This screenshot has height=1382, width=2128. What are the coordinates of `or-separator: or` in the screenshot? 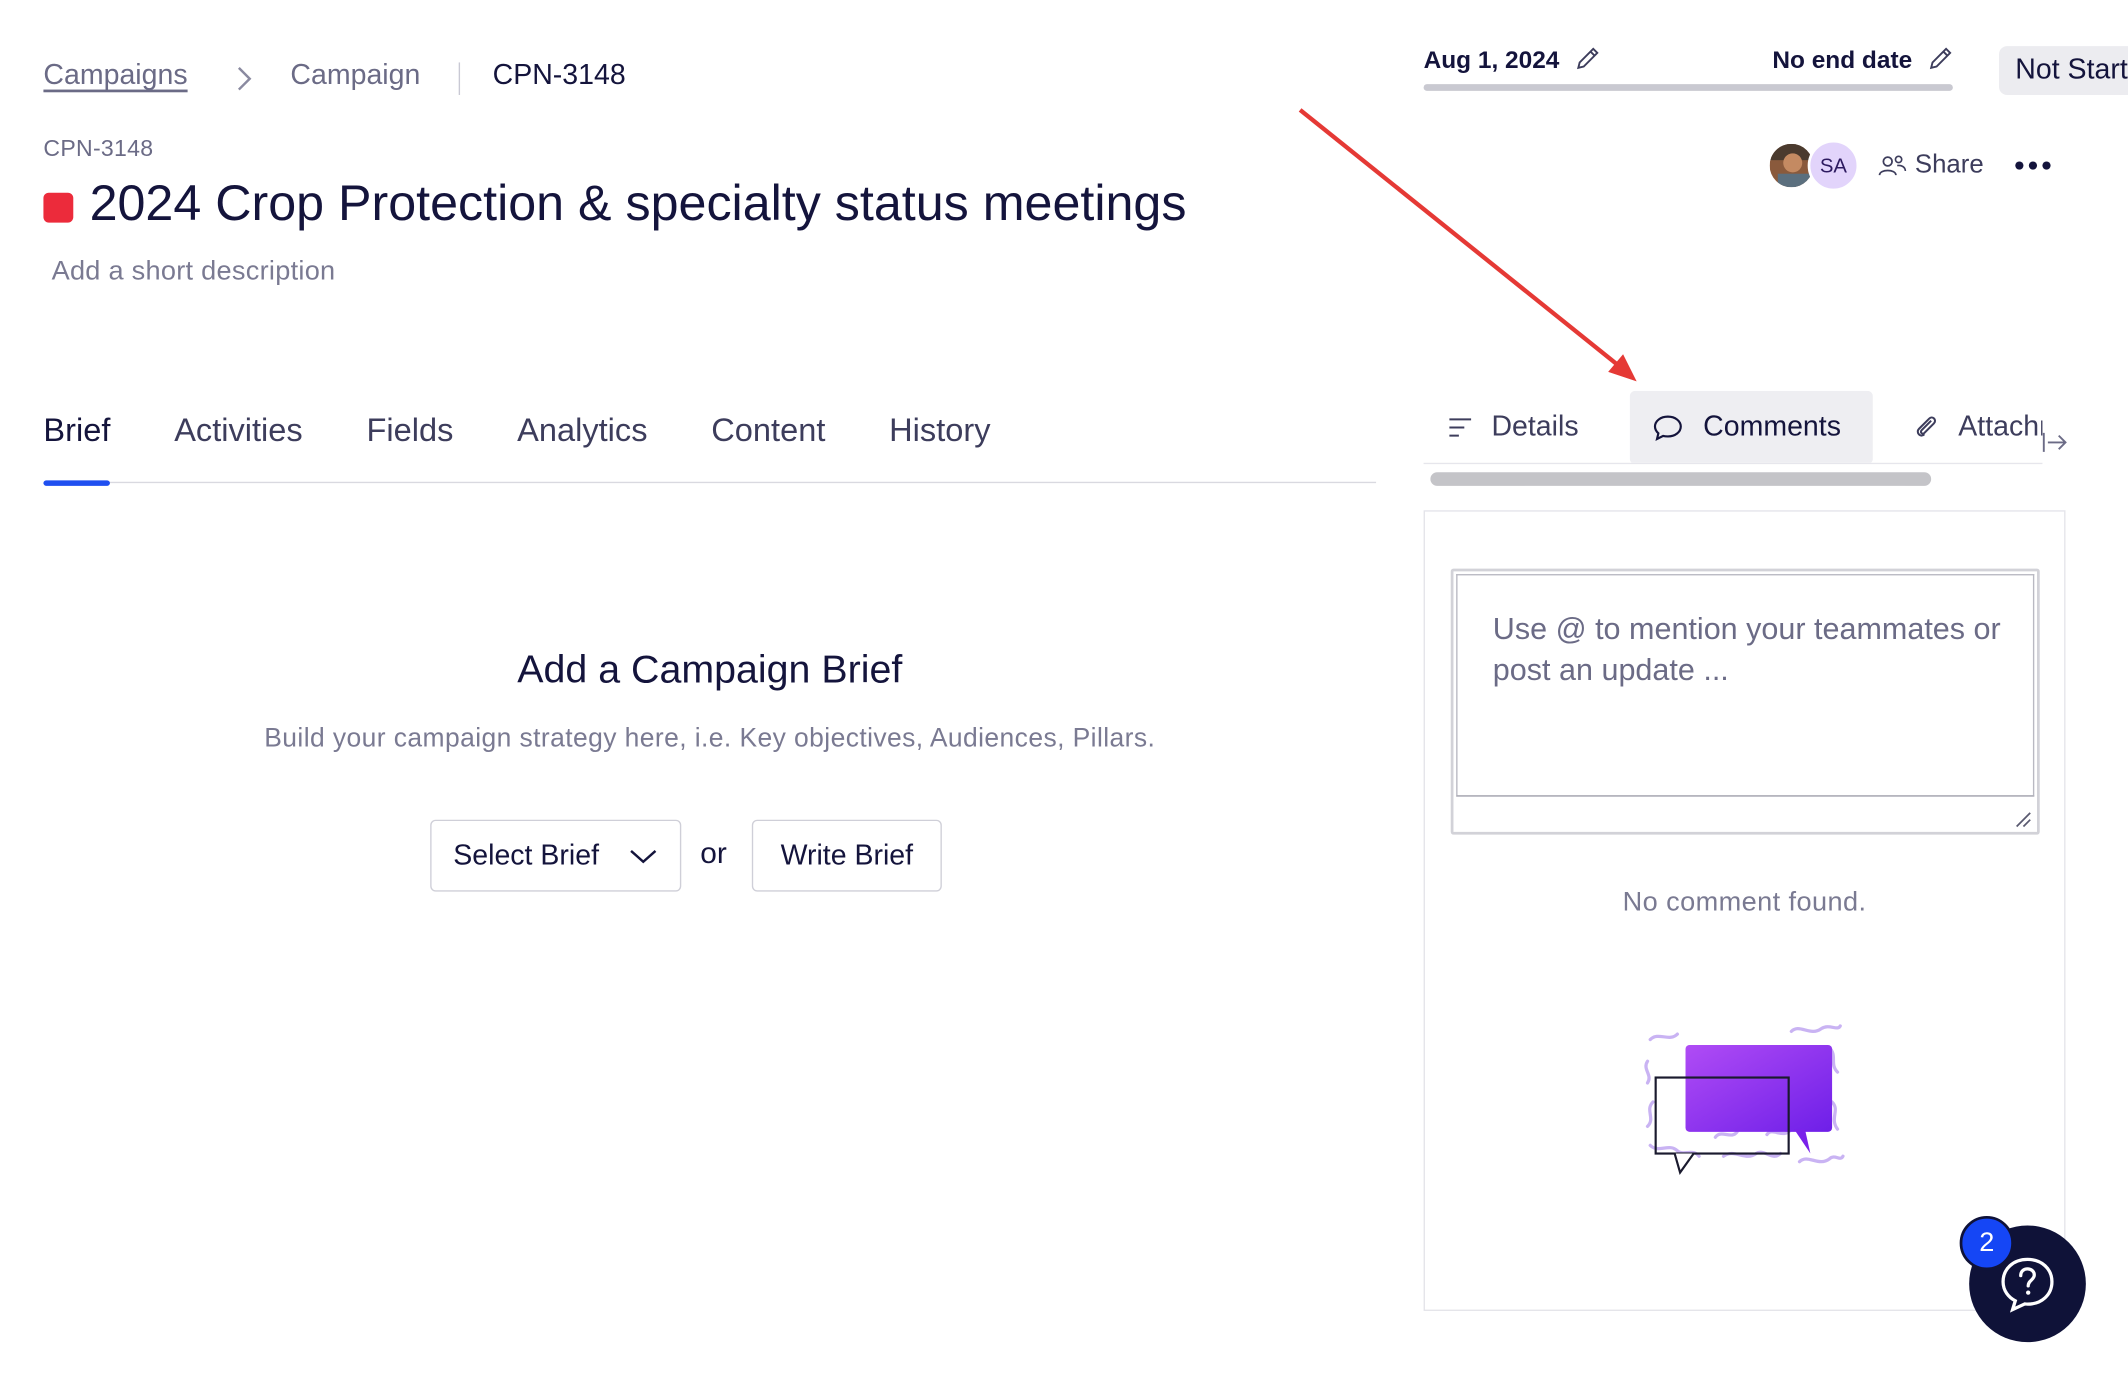 It's located at (713, 852).